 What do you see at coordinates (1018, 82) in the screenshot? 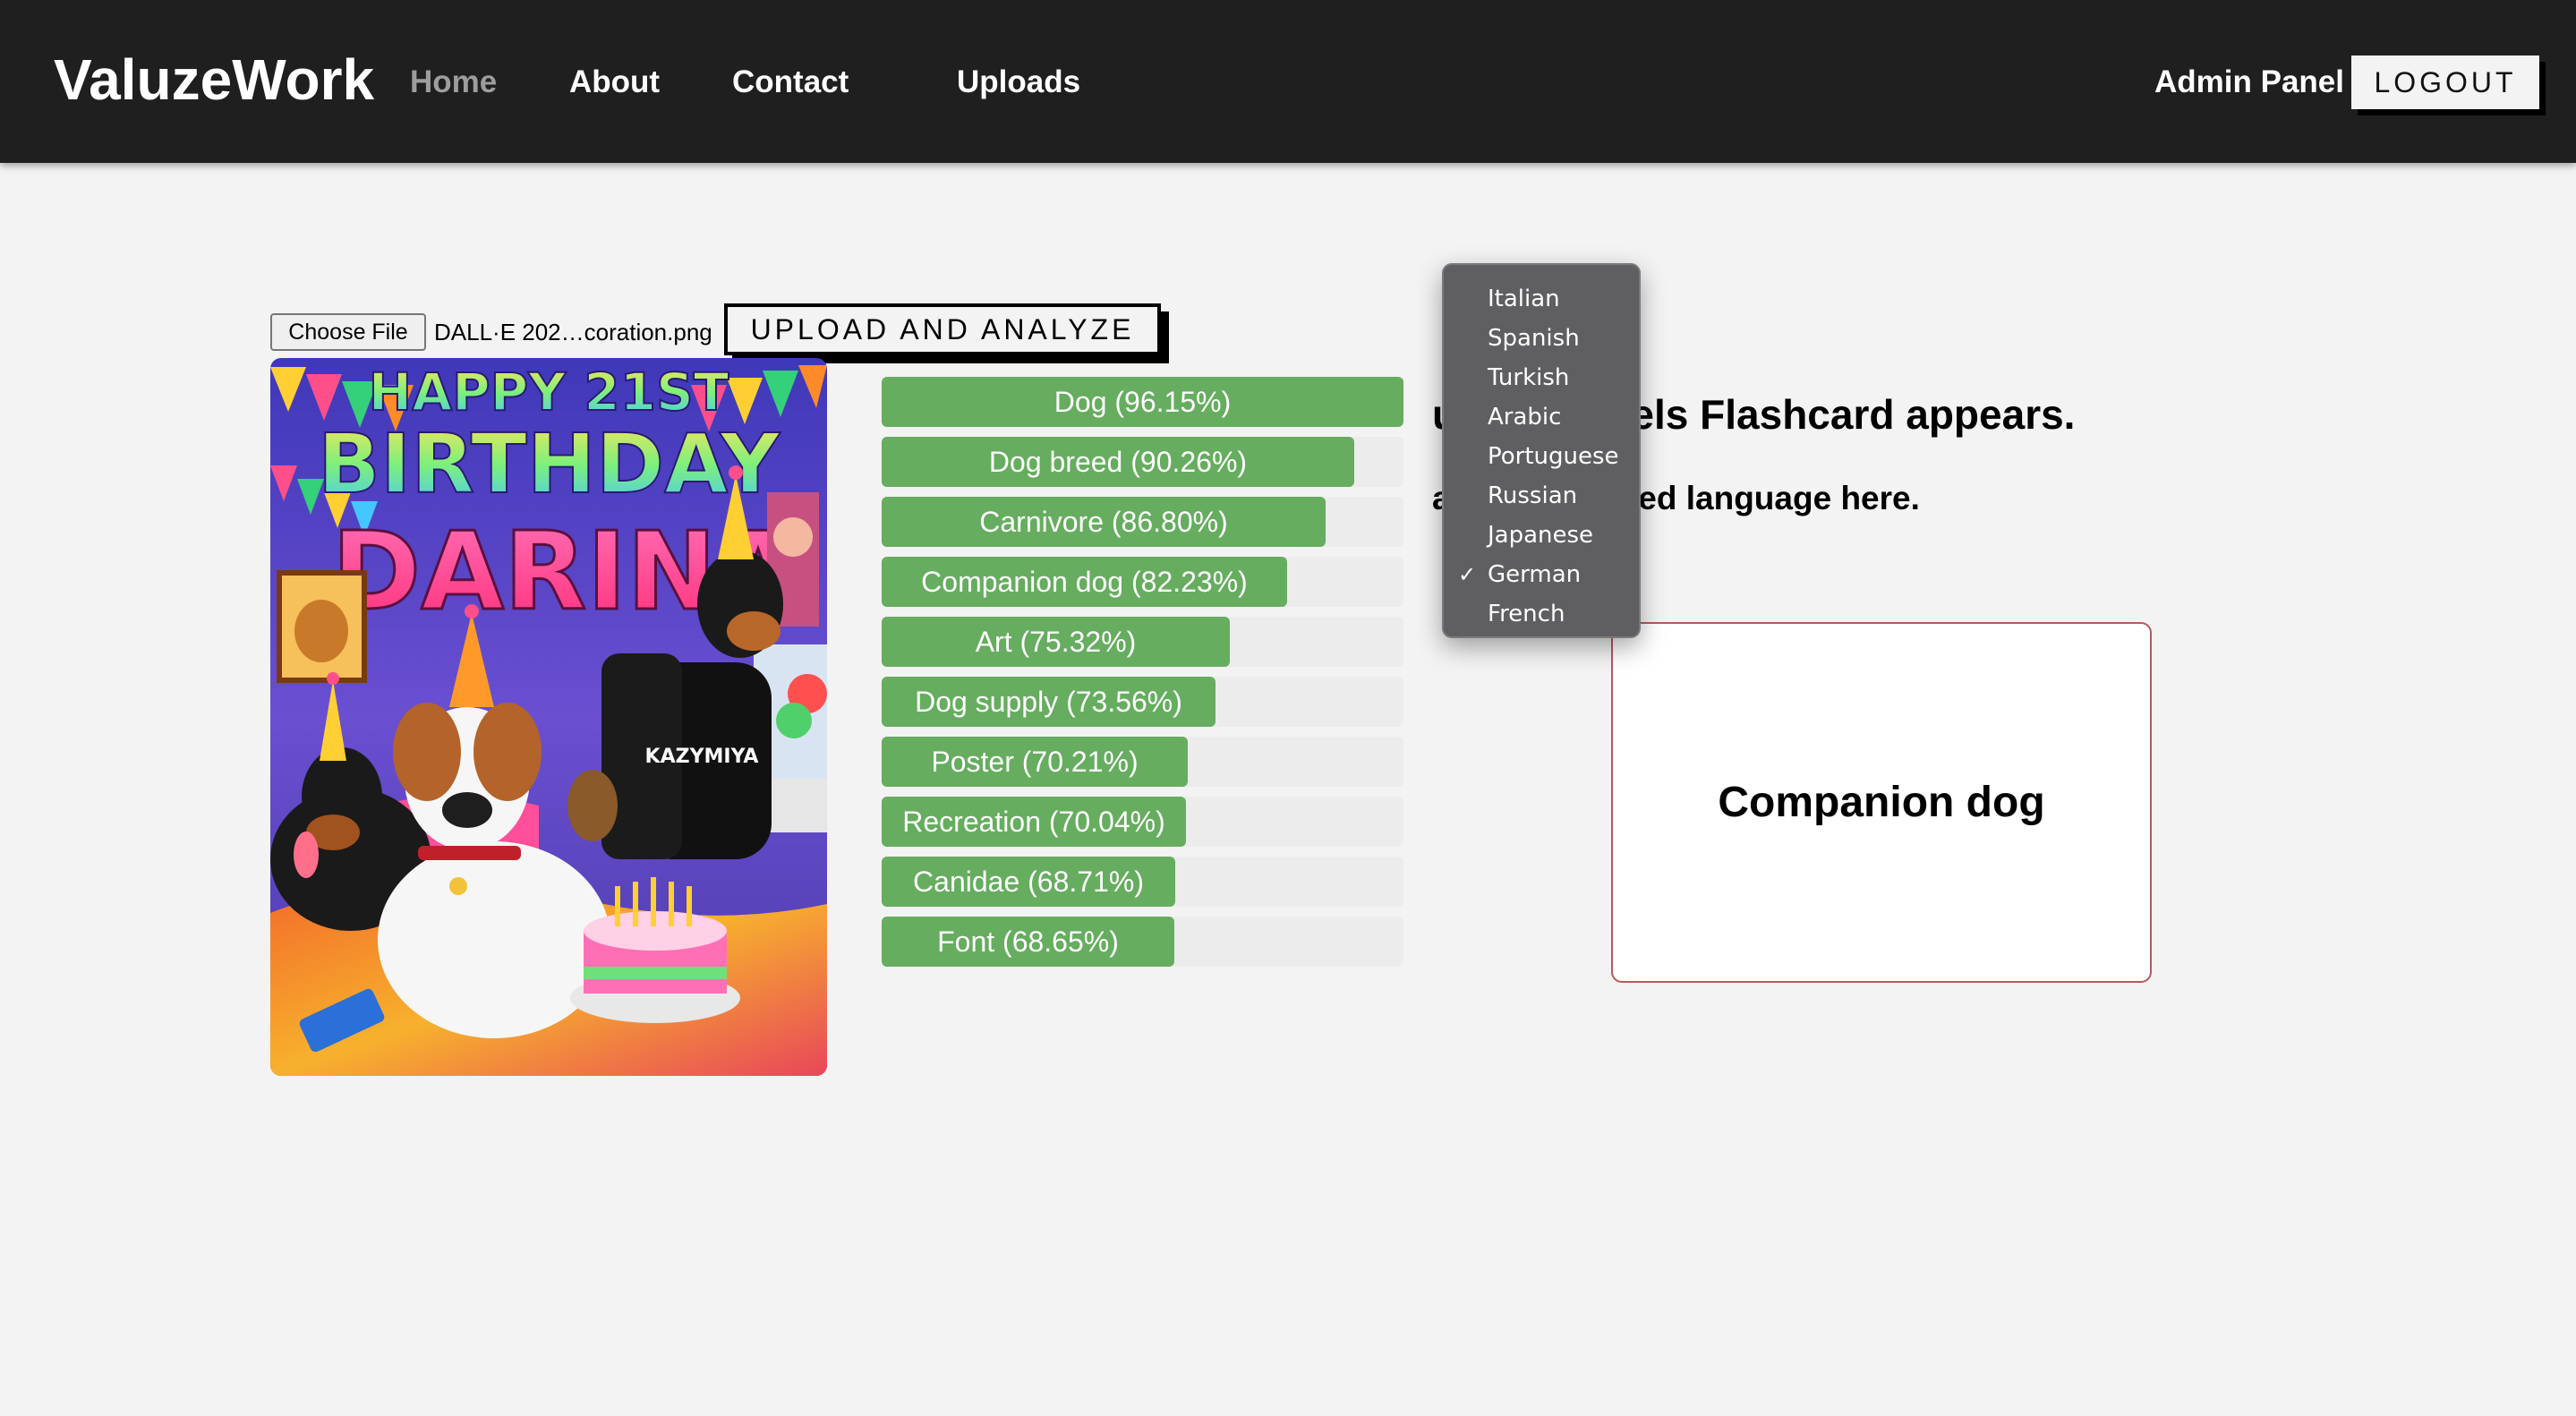
I see `nav-uploads-link: Uploads` at bounding box center [1018, 82].